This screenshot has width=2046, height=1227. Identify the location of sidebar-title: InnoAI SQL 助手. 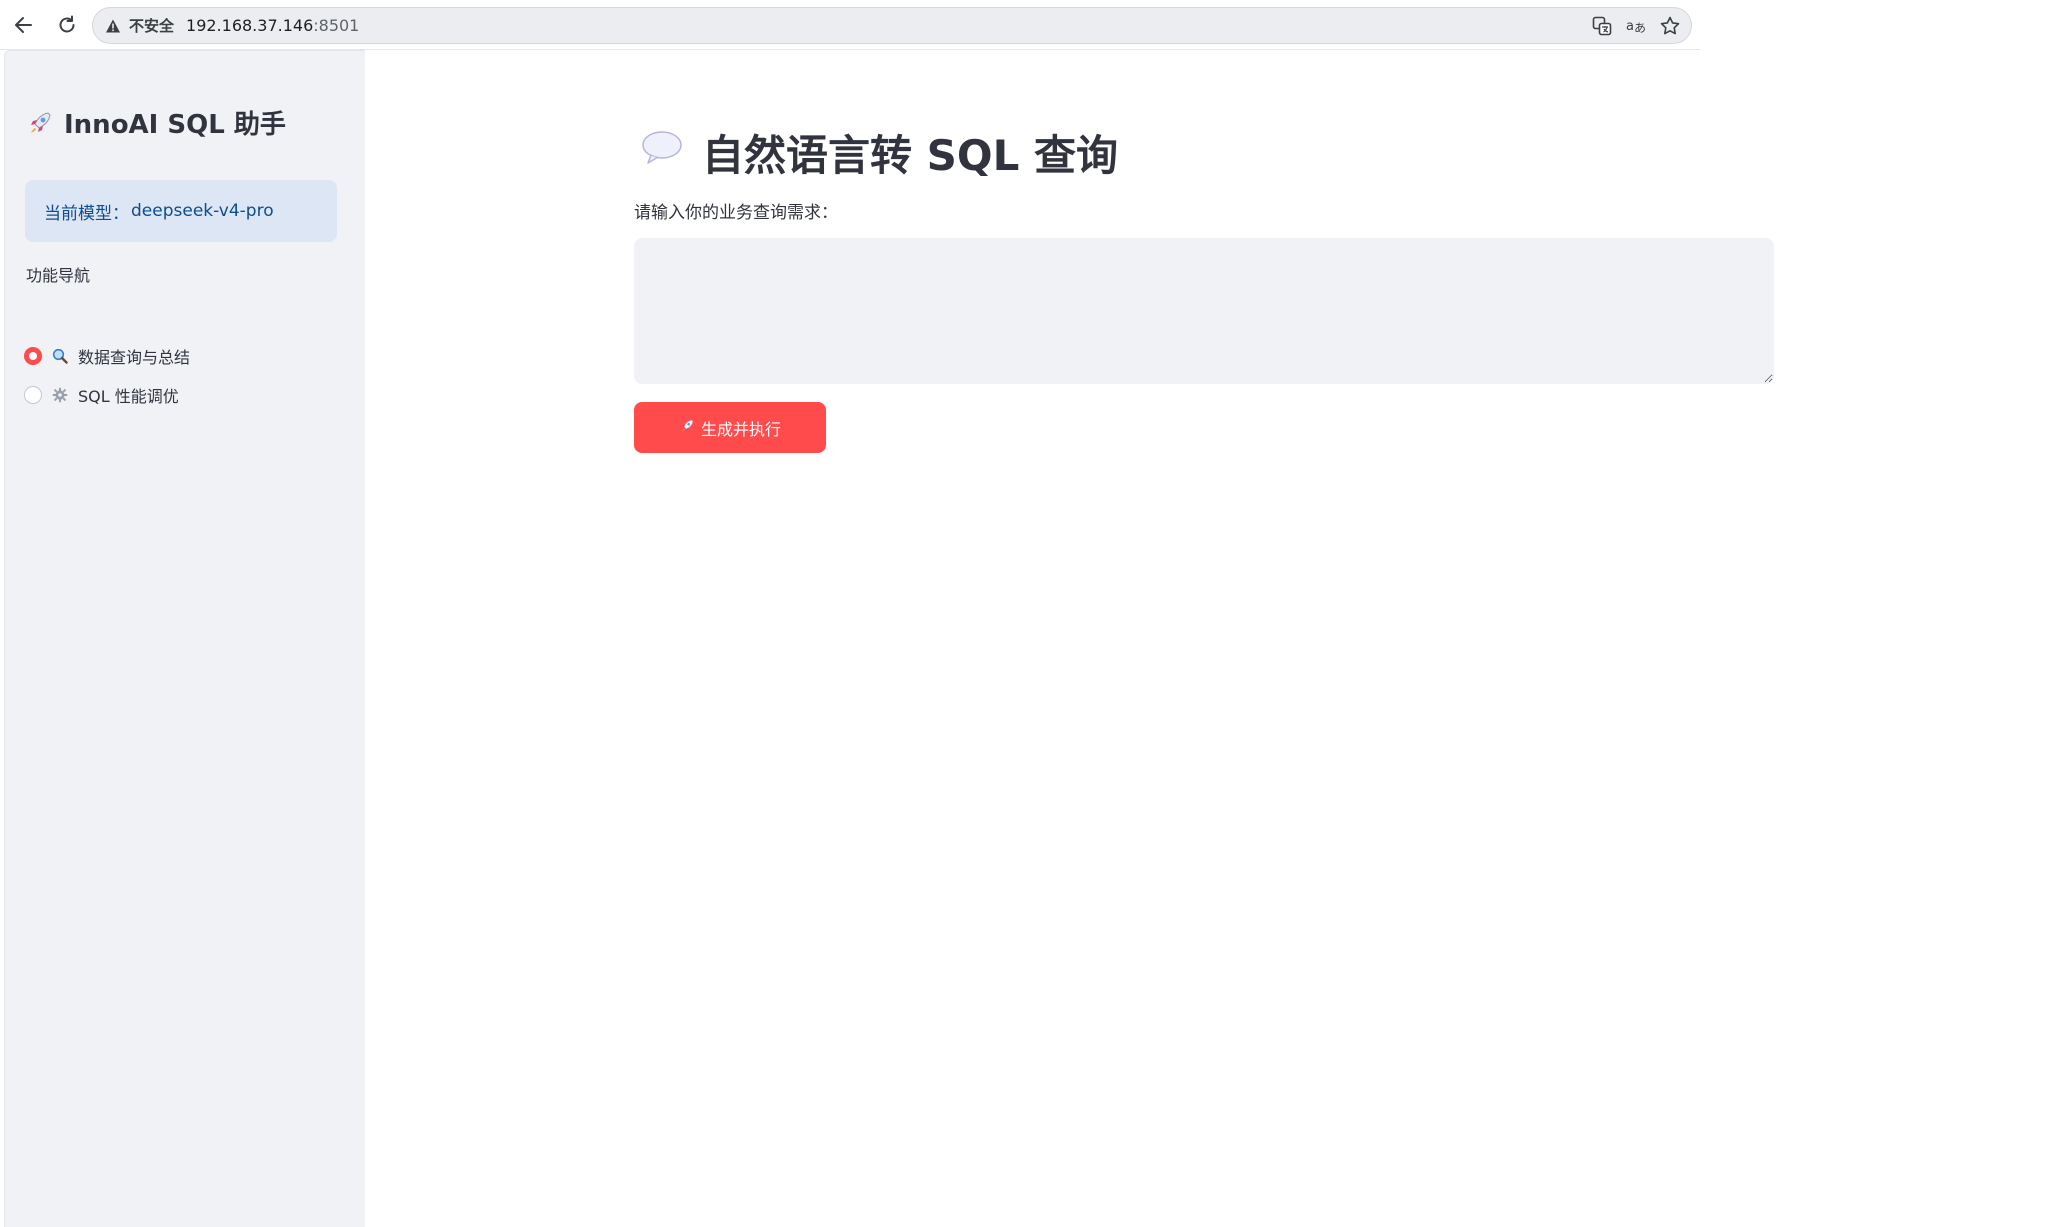
(156, 122).